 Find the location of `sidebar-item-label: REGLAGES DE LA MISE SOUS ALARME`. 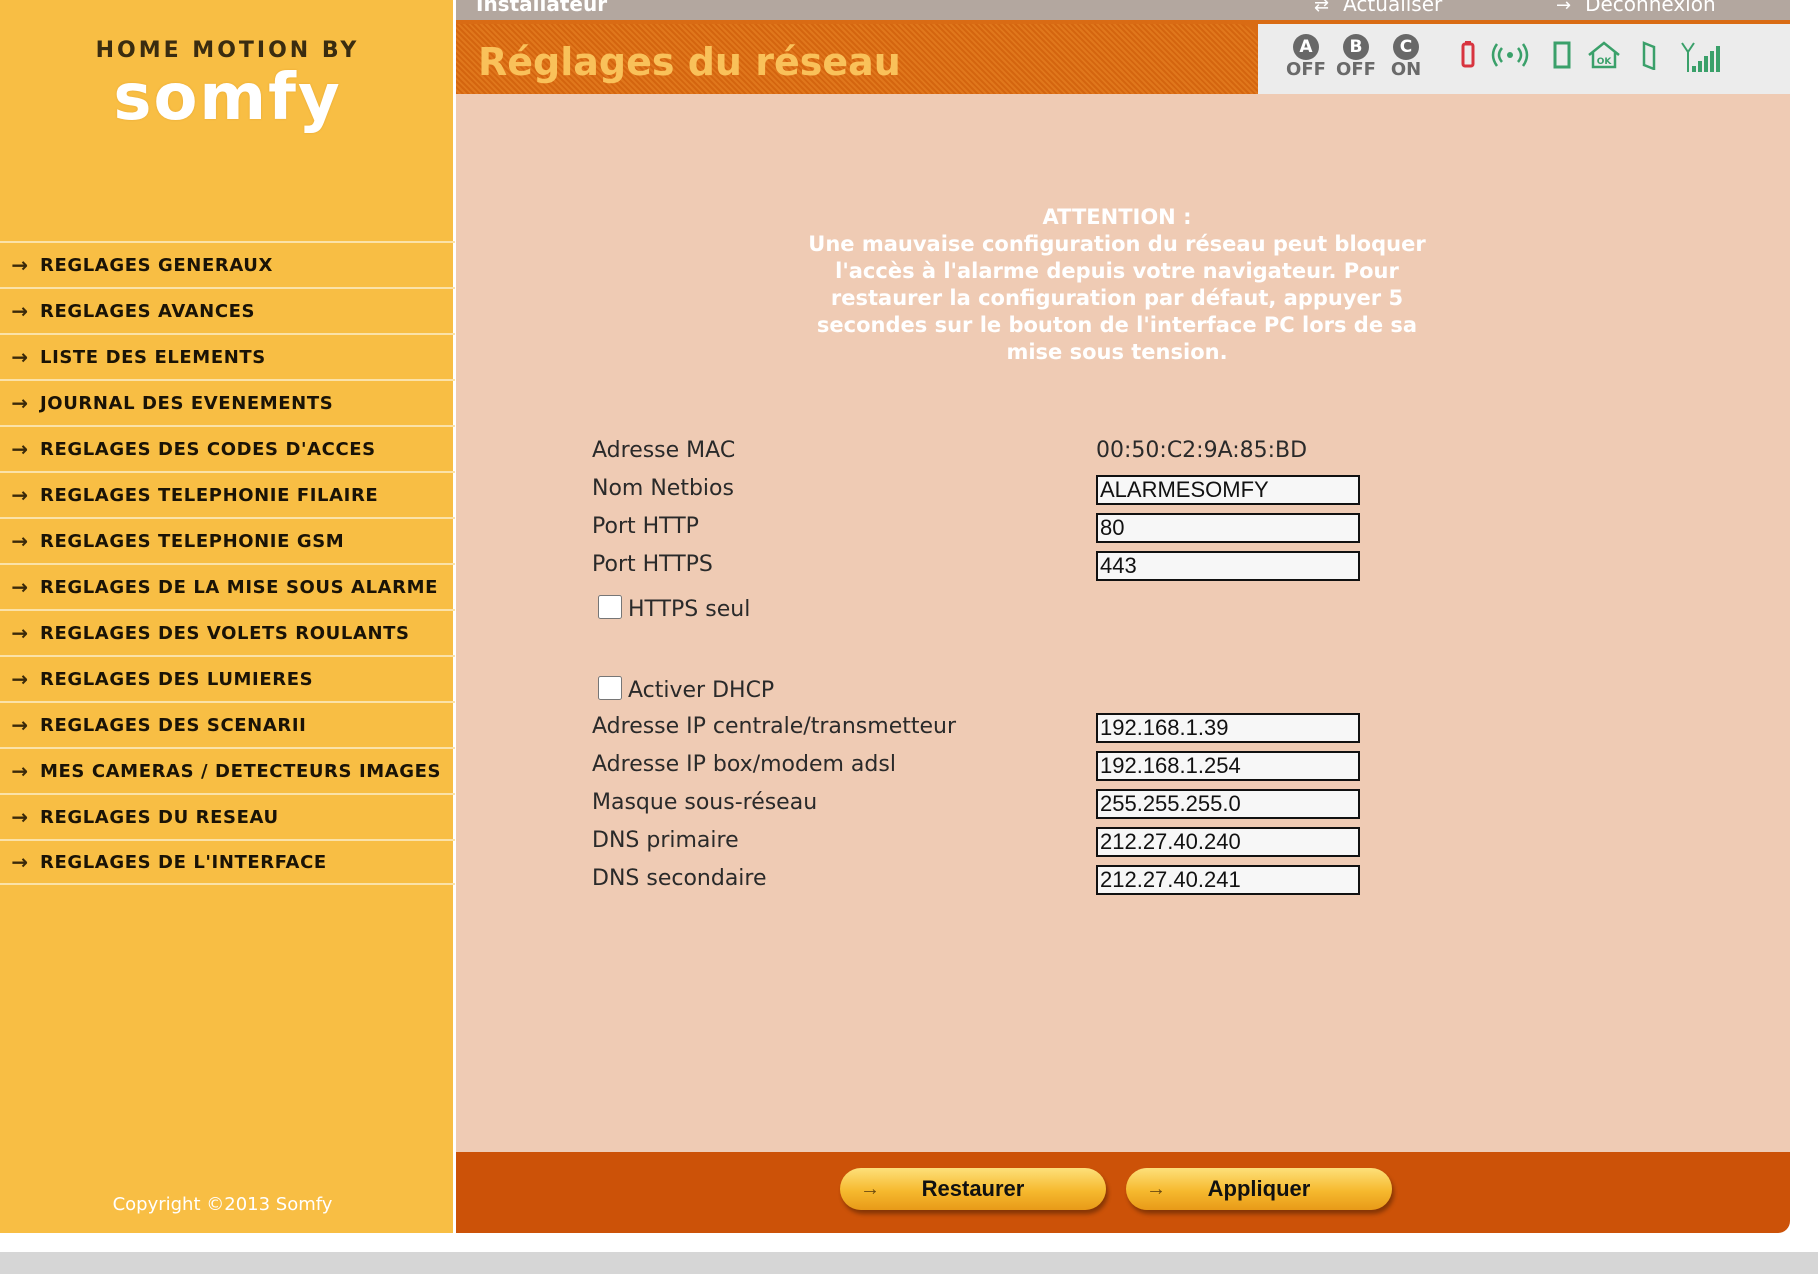

sidebar-item-label: REGLAGES DE LA MISE SOUS ALARME is located at coordinates (239, 587).